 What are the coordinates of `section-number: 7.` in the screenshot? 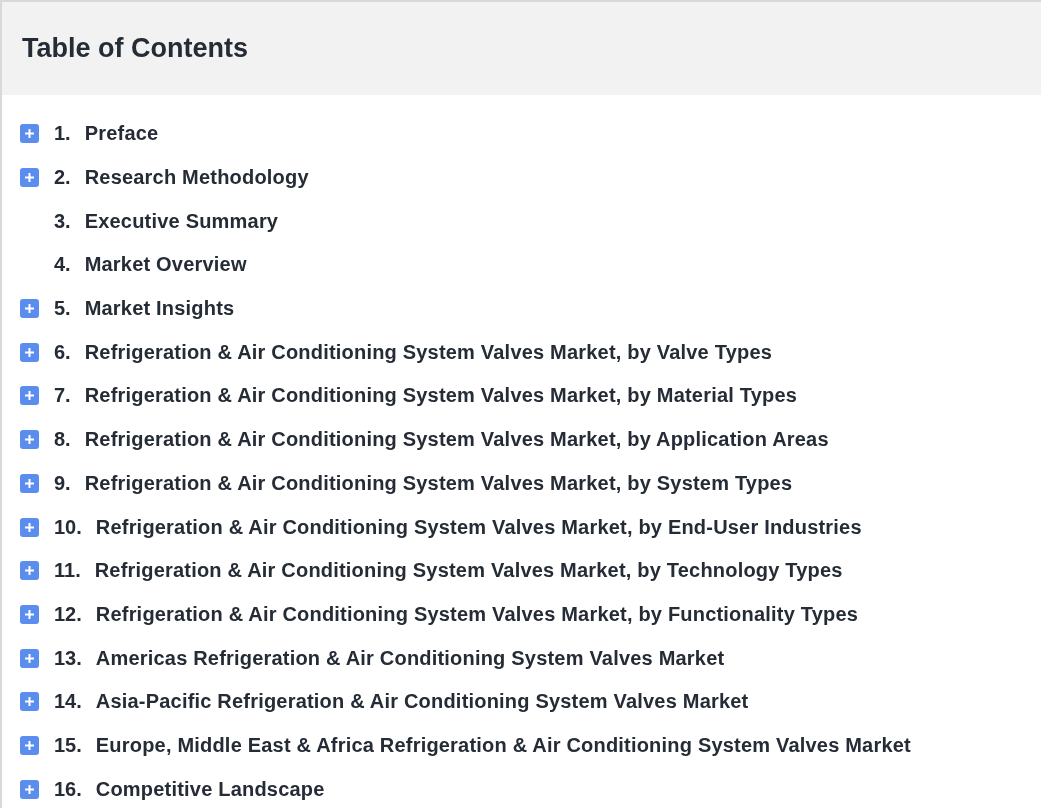 It's located at (62, 396).